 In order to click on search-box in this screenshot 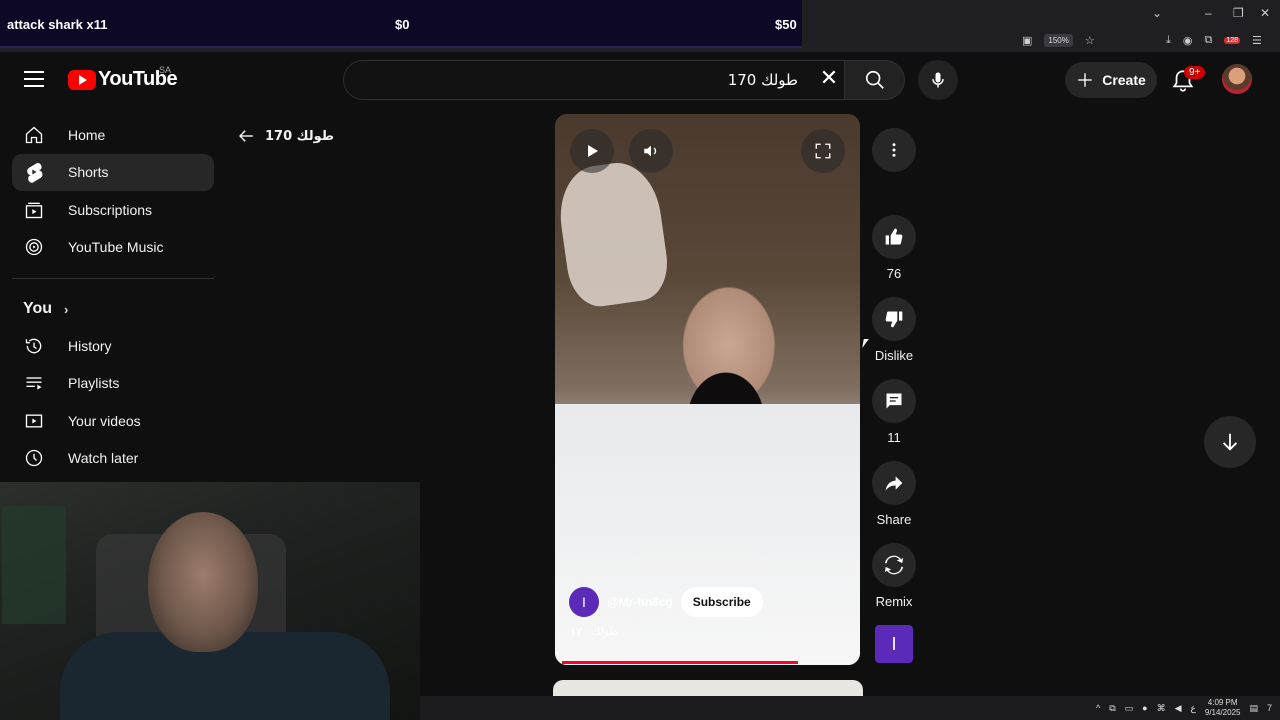, I will do `click(594, 80)`.